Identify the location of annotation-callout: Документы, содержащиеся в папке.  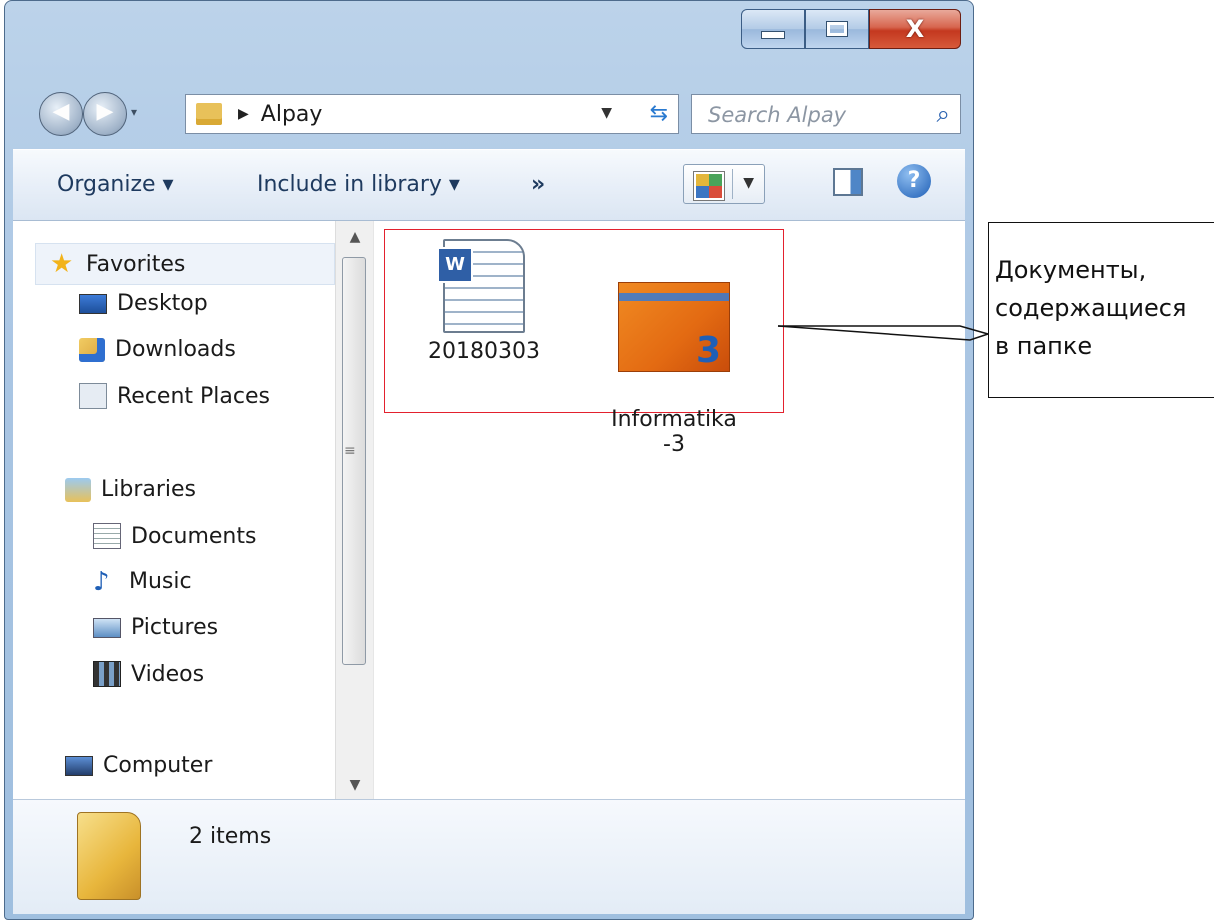
(1101, 310).